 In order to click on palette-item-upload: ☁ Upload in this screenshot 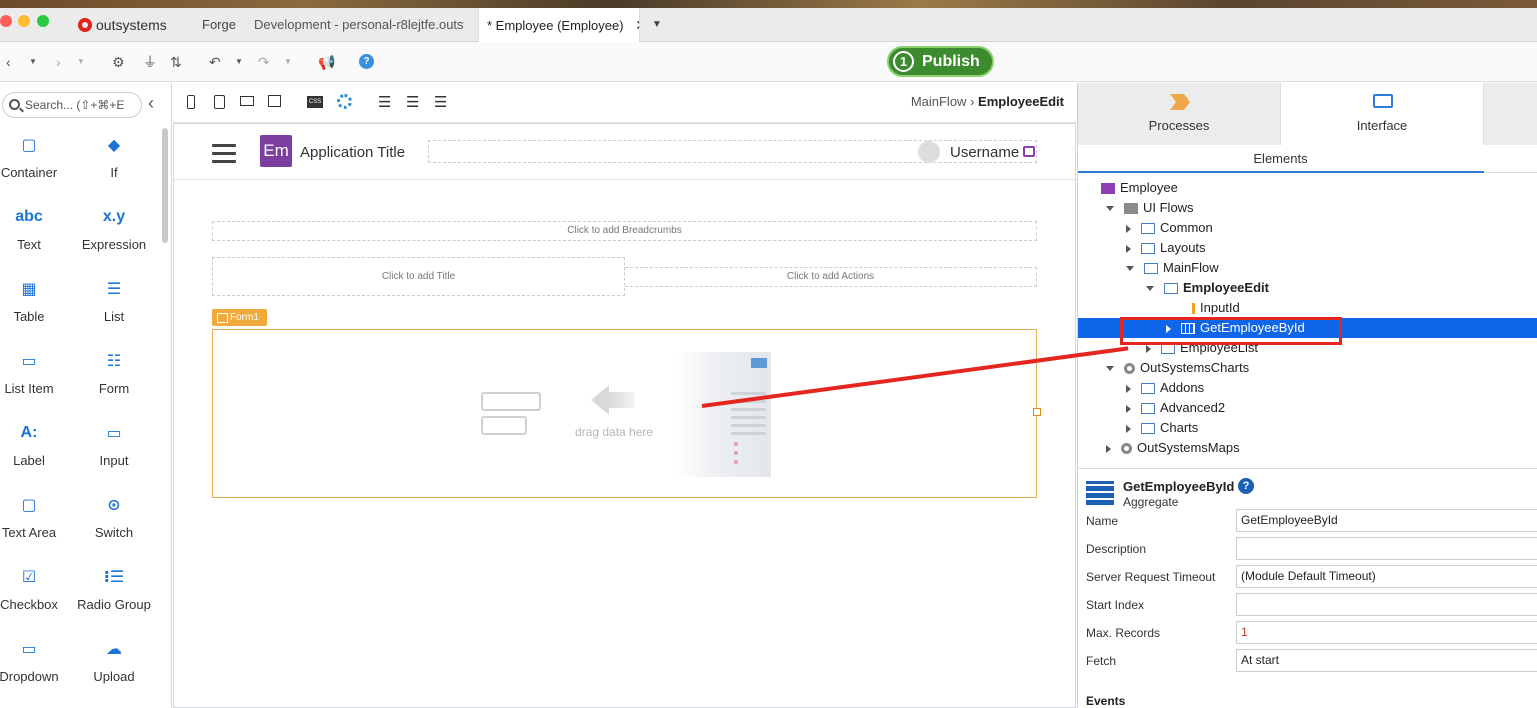, I will do `click(114, 660)`.